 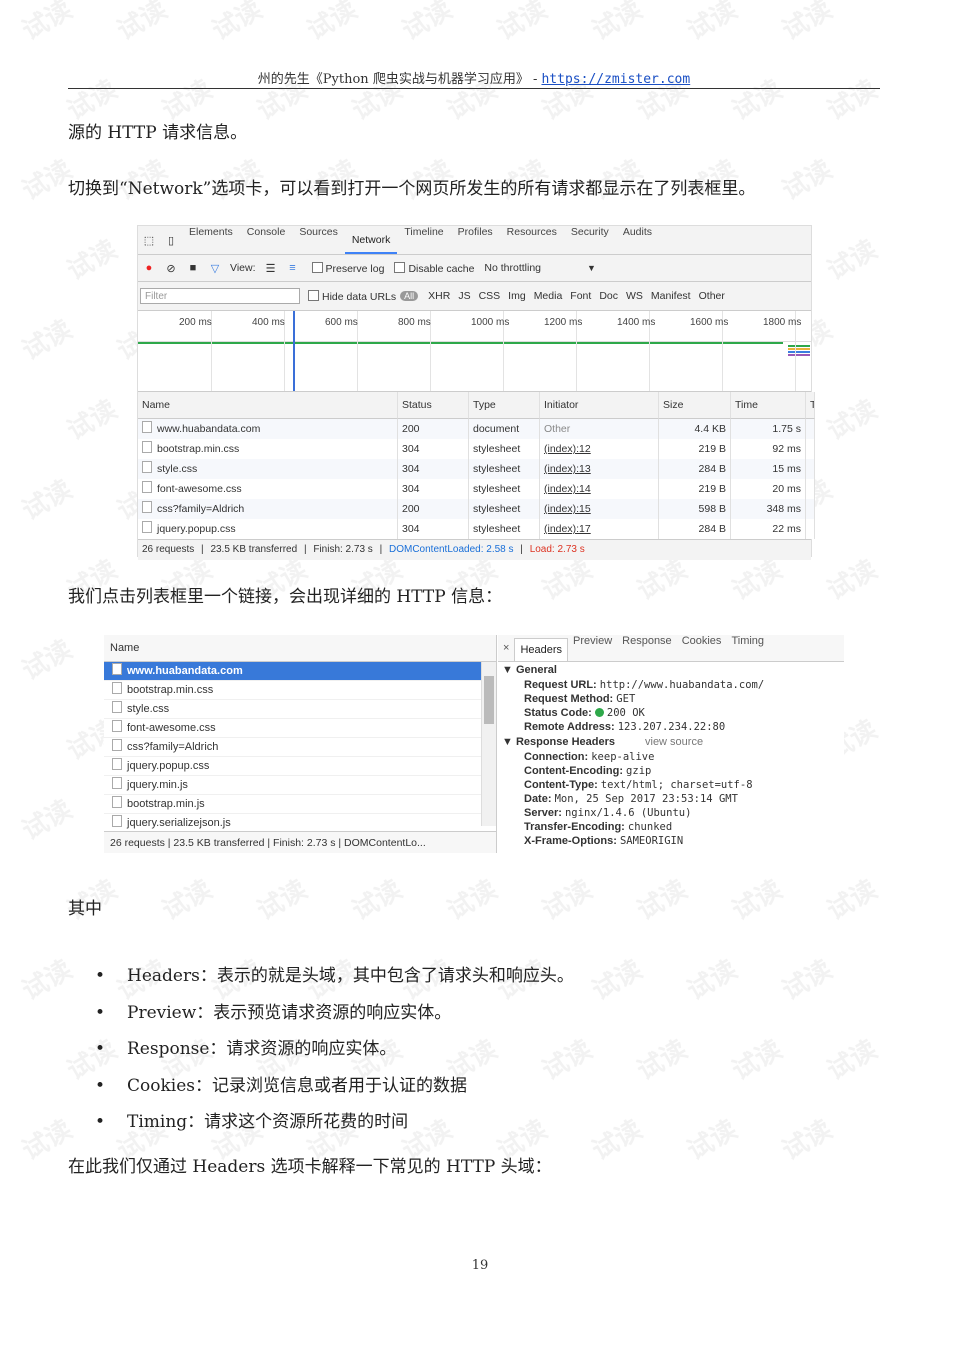 I want to click on header-entry: Request URL: http://www.huabandata.com/, so click(x=644, y=685).